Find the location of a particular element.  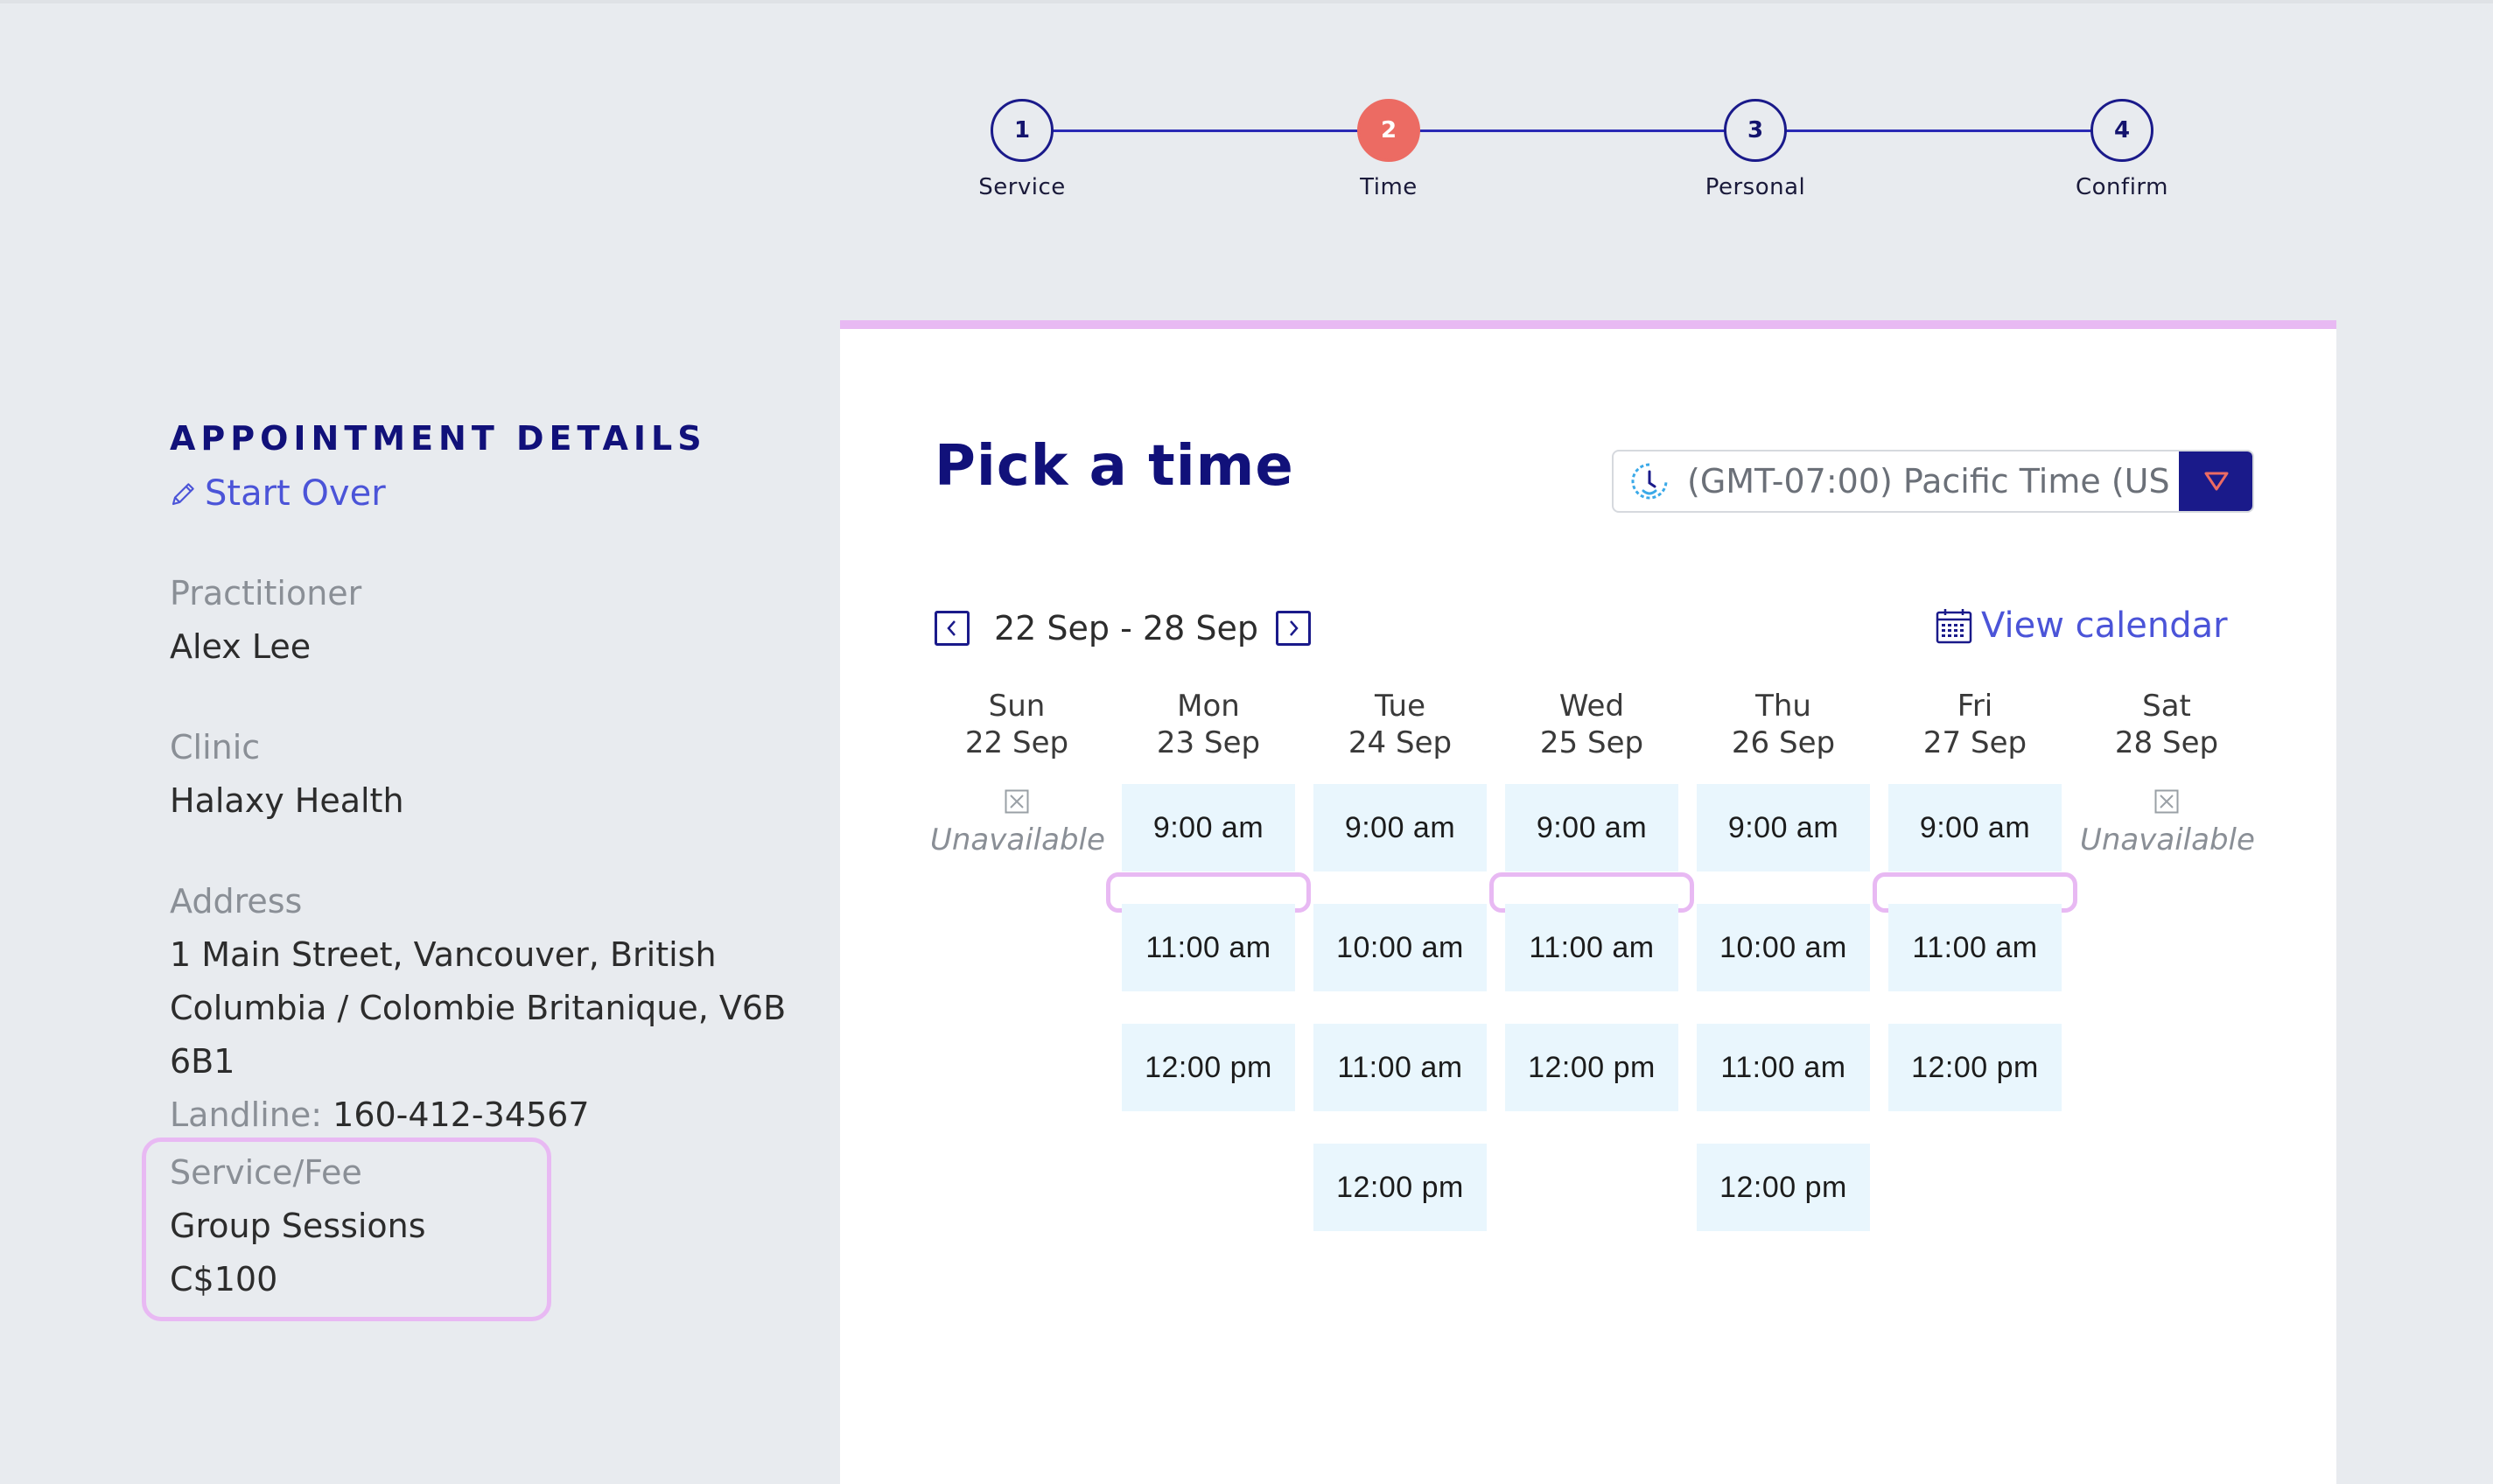

day-date: 23 Sep is located at coordinates (1208, 742).